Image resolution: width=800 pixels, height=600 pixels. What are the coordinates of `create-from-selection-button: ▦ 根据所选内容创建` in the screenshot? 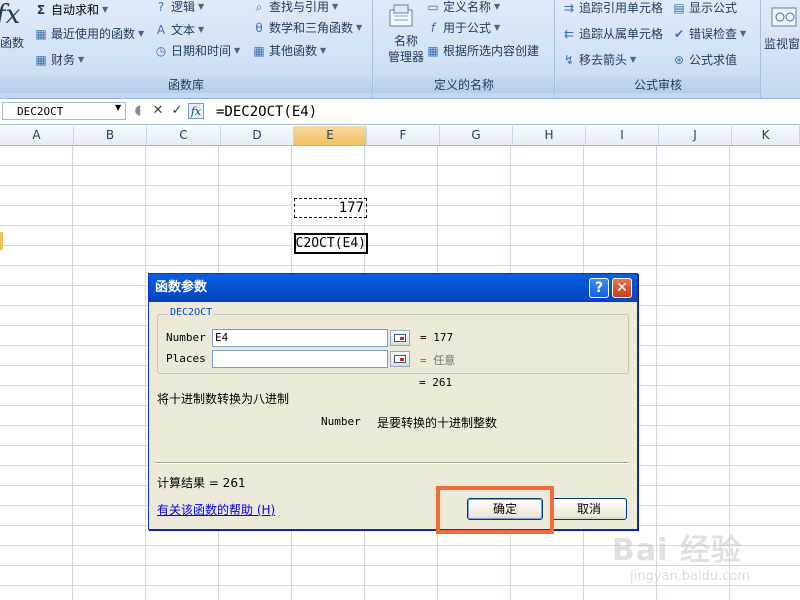 It's located at (482, 51).